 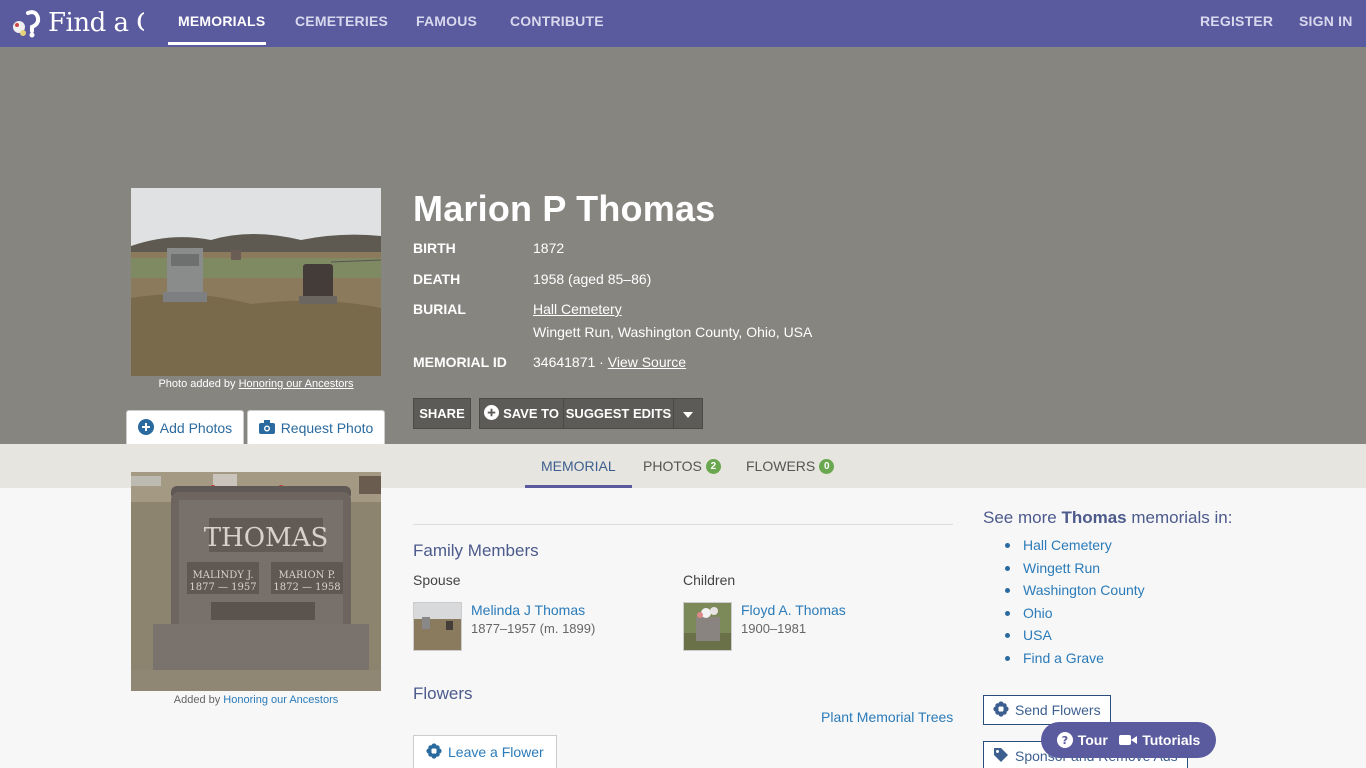 I want to click on family-members-heading: Family Members, so click(x=476, y=550).